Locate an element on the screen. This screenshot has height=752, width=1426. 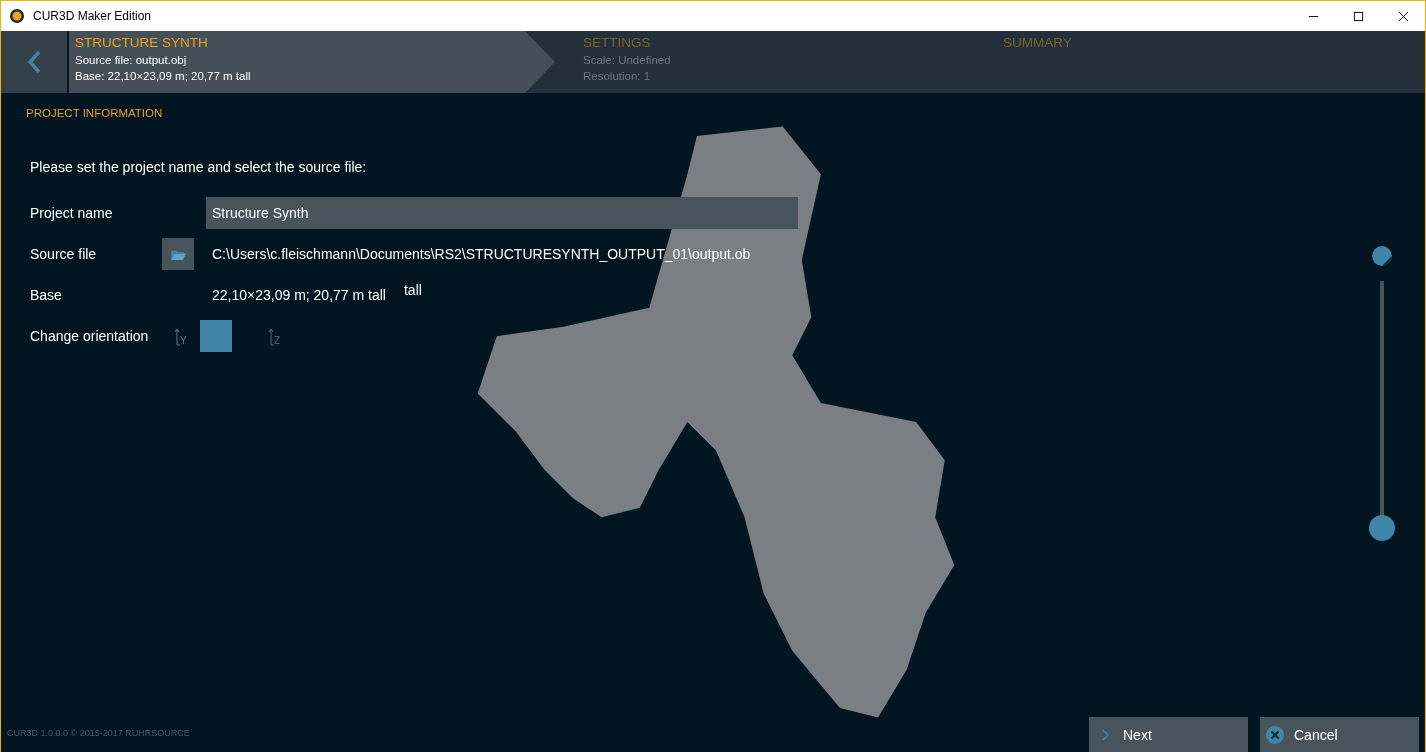
field-label: Source file is located at coordinates (64, 254).